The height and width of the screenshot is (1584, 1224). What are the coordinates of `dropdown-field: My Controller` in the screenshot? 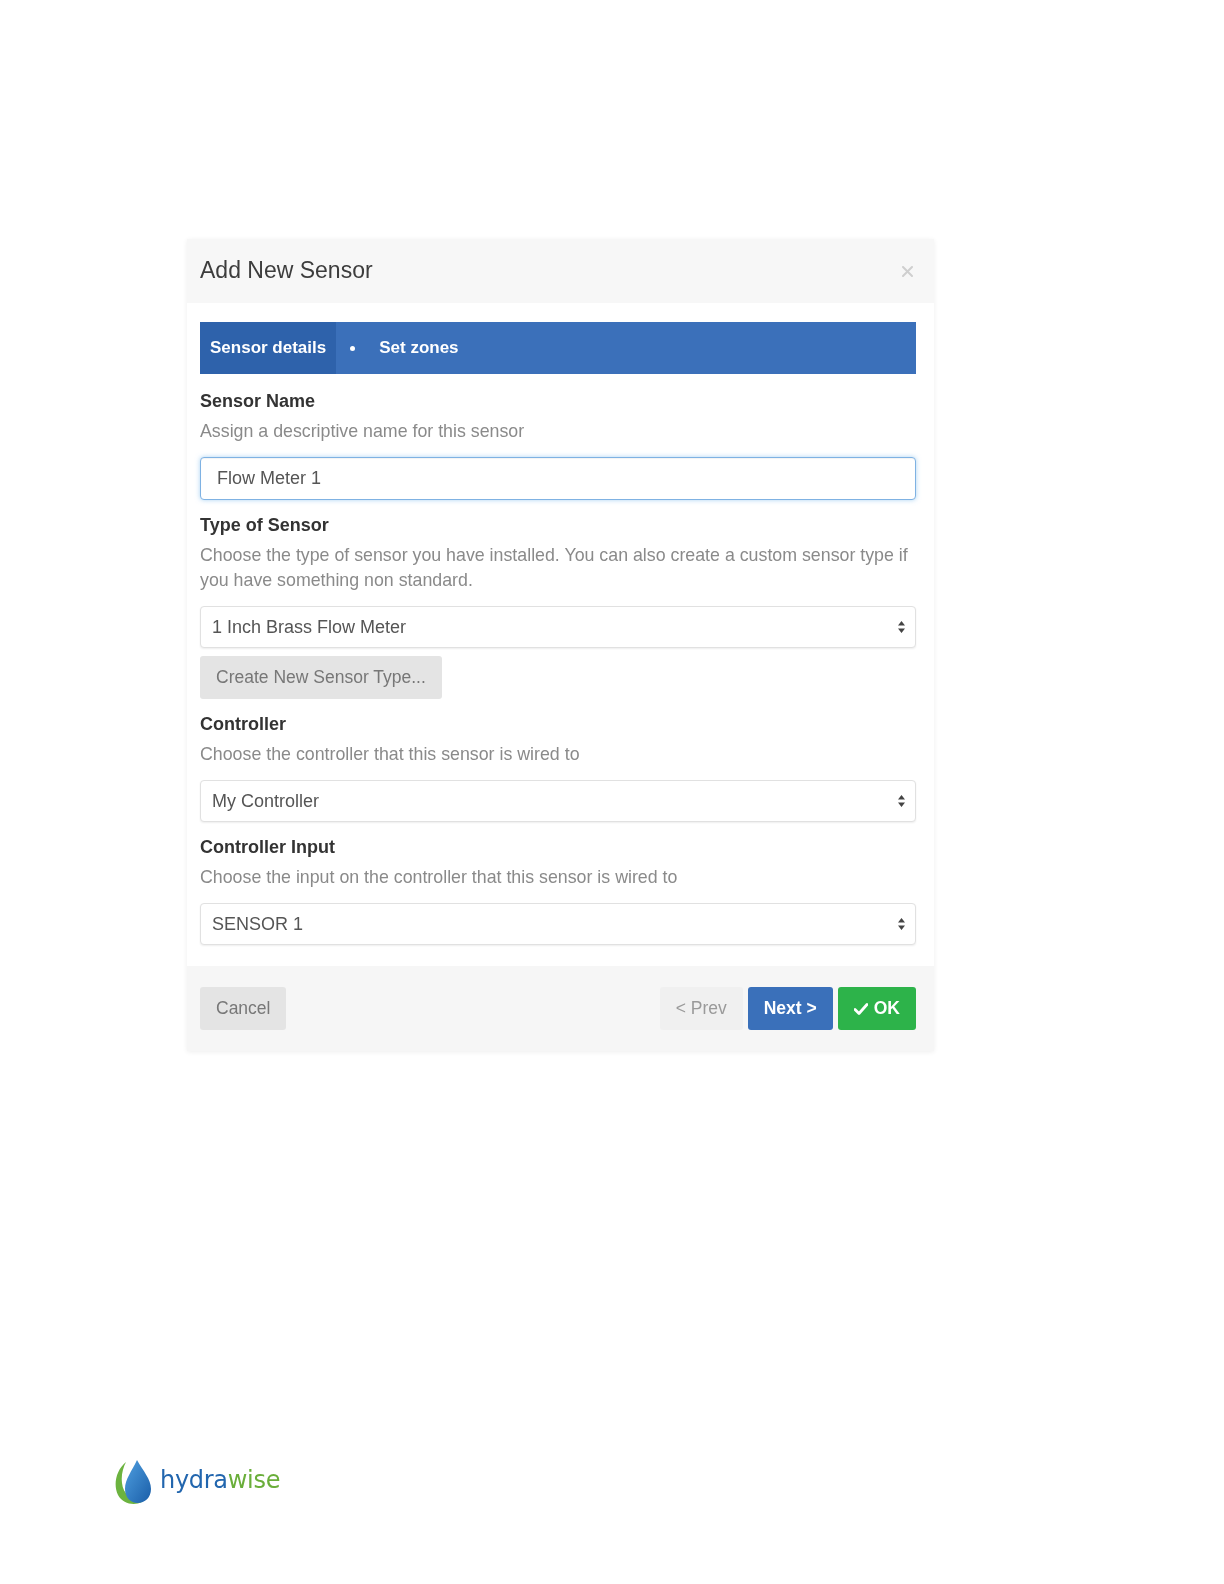 It's located at (558, 801).